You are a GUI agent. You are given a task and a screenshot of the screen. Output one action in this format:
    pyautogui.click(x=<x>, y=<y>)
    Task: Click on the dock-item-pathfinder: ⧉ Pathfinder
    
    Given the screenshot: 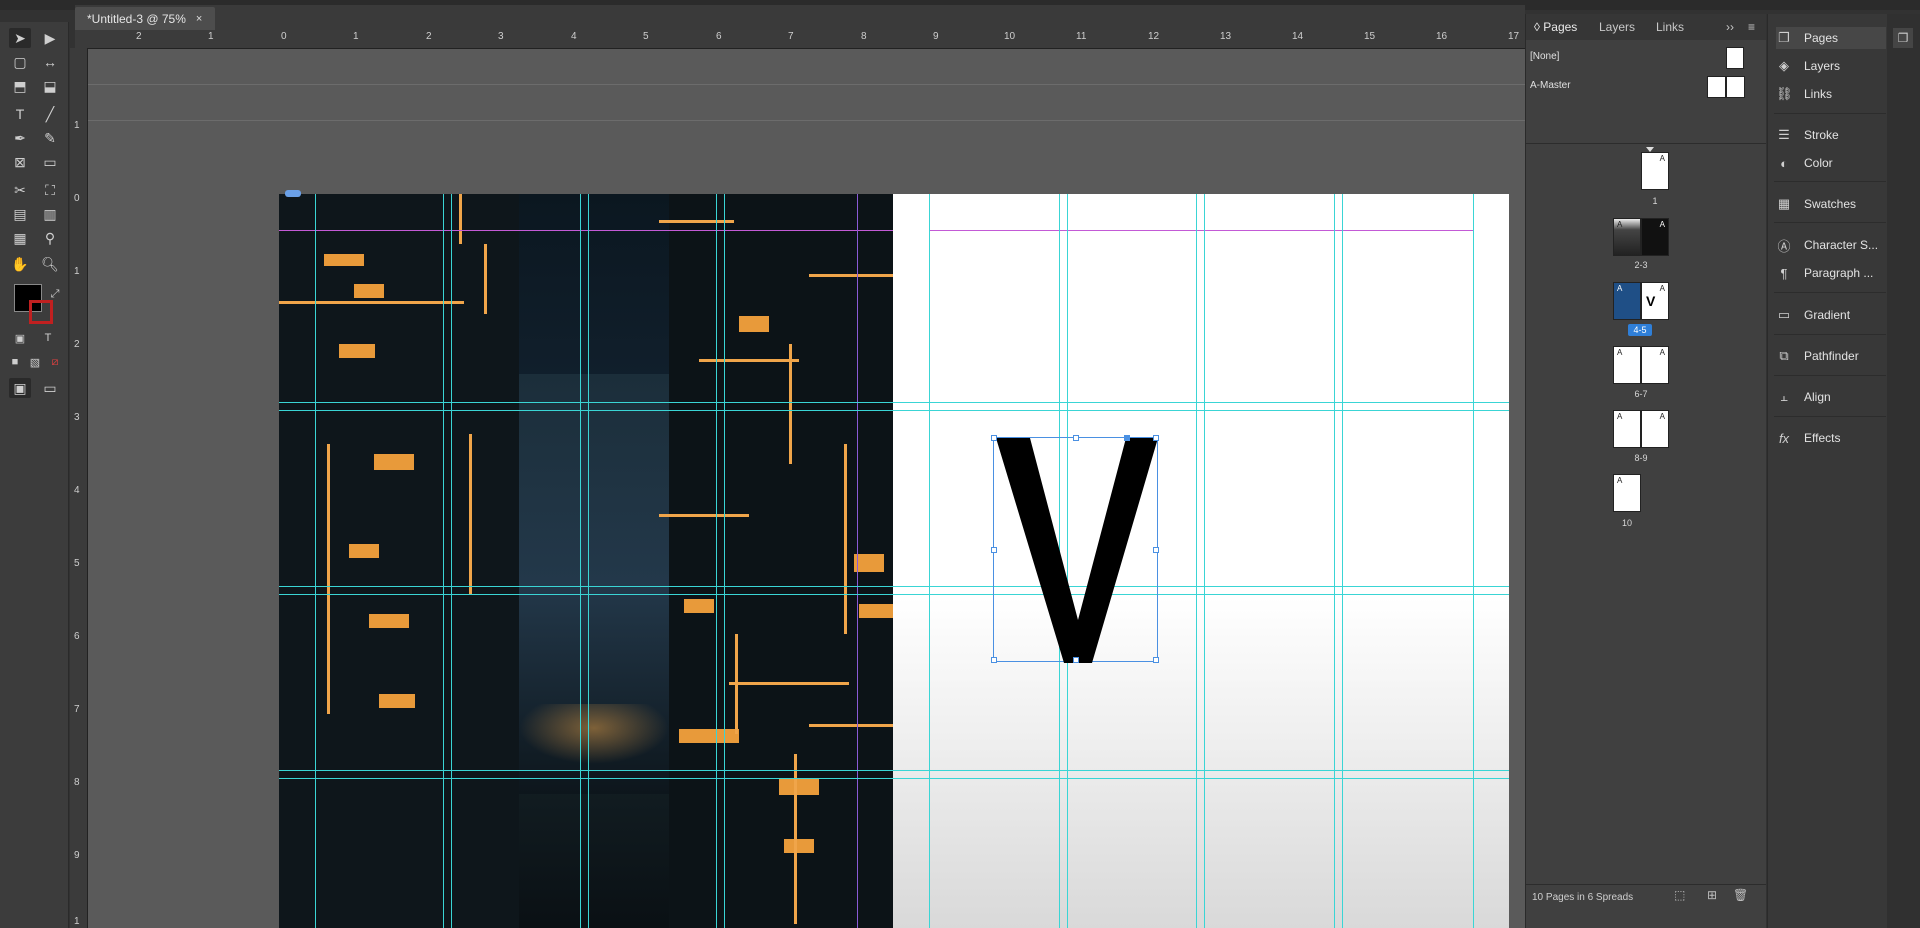 What is the action you would take?
    pyautogui.click(x=1831, y=356)
    